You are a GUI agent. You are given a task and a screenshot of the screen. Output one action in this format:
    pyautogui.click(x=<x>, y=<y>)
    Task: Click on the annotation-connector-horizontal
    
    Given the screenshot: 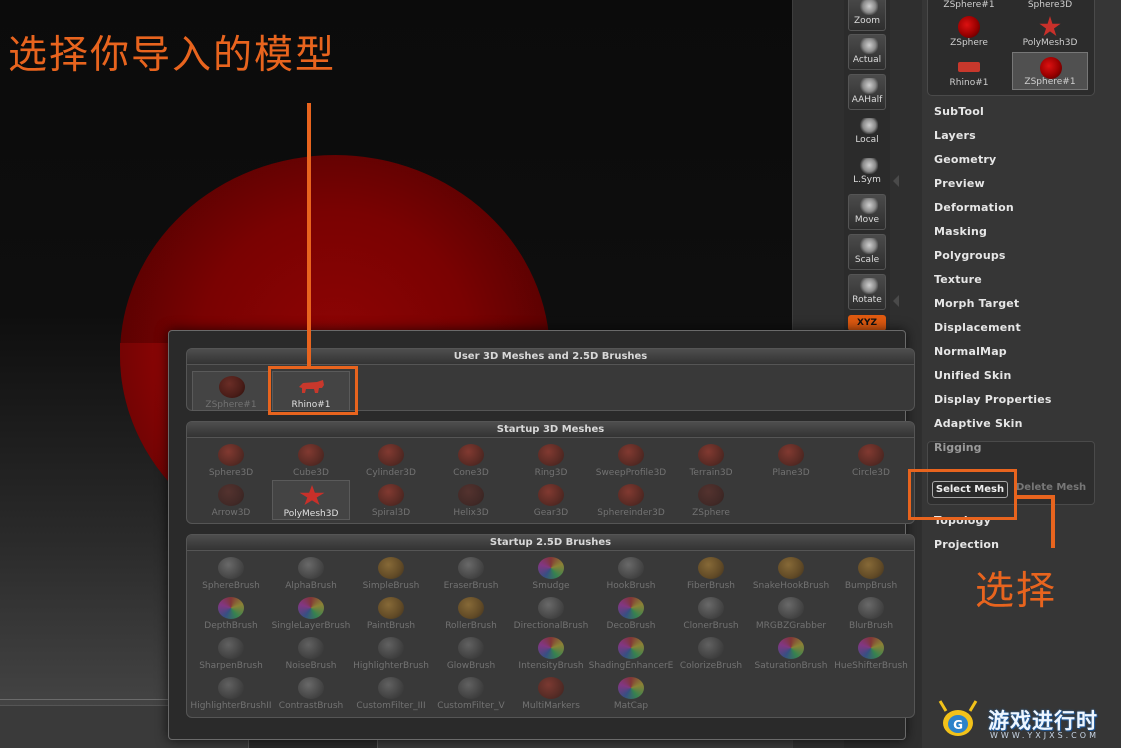 What is the action you would take?
    pyautogui.click(x=1036, y=497)
    